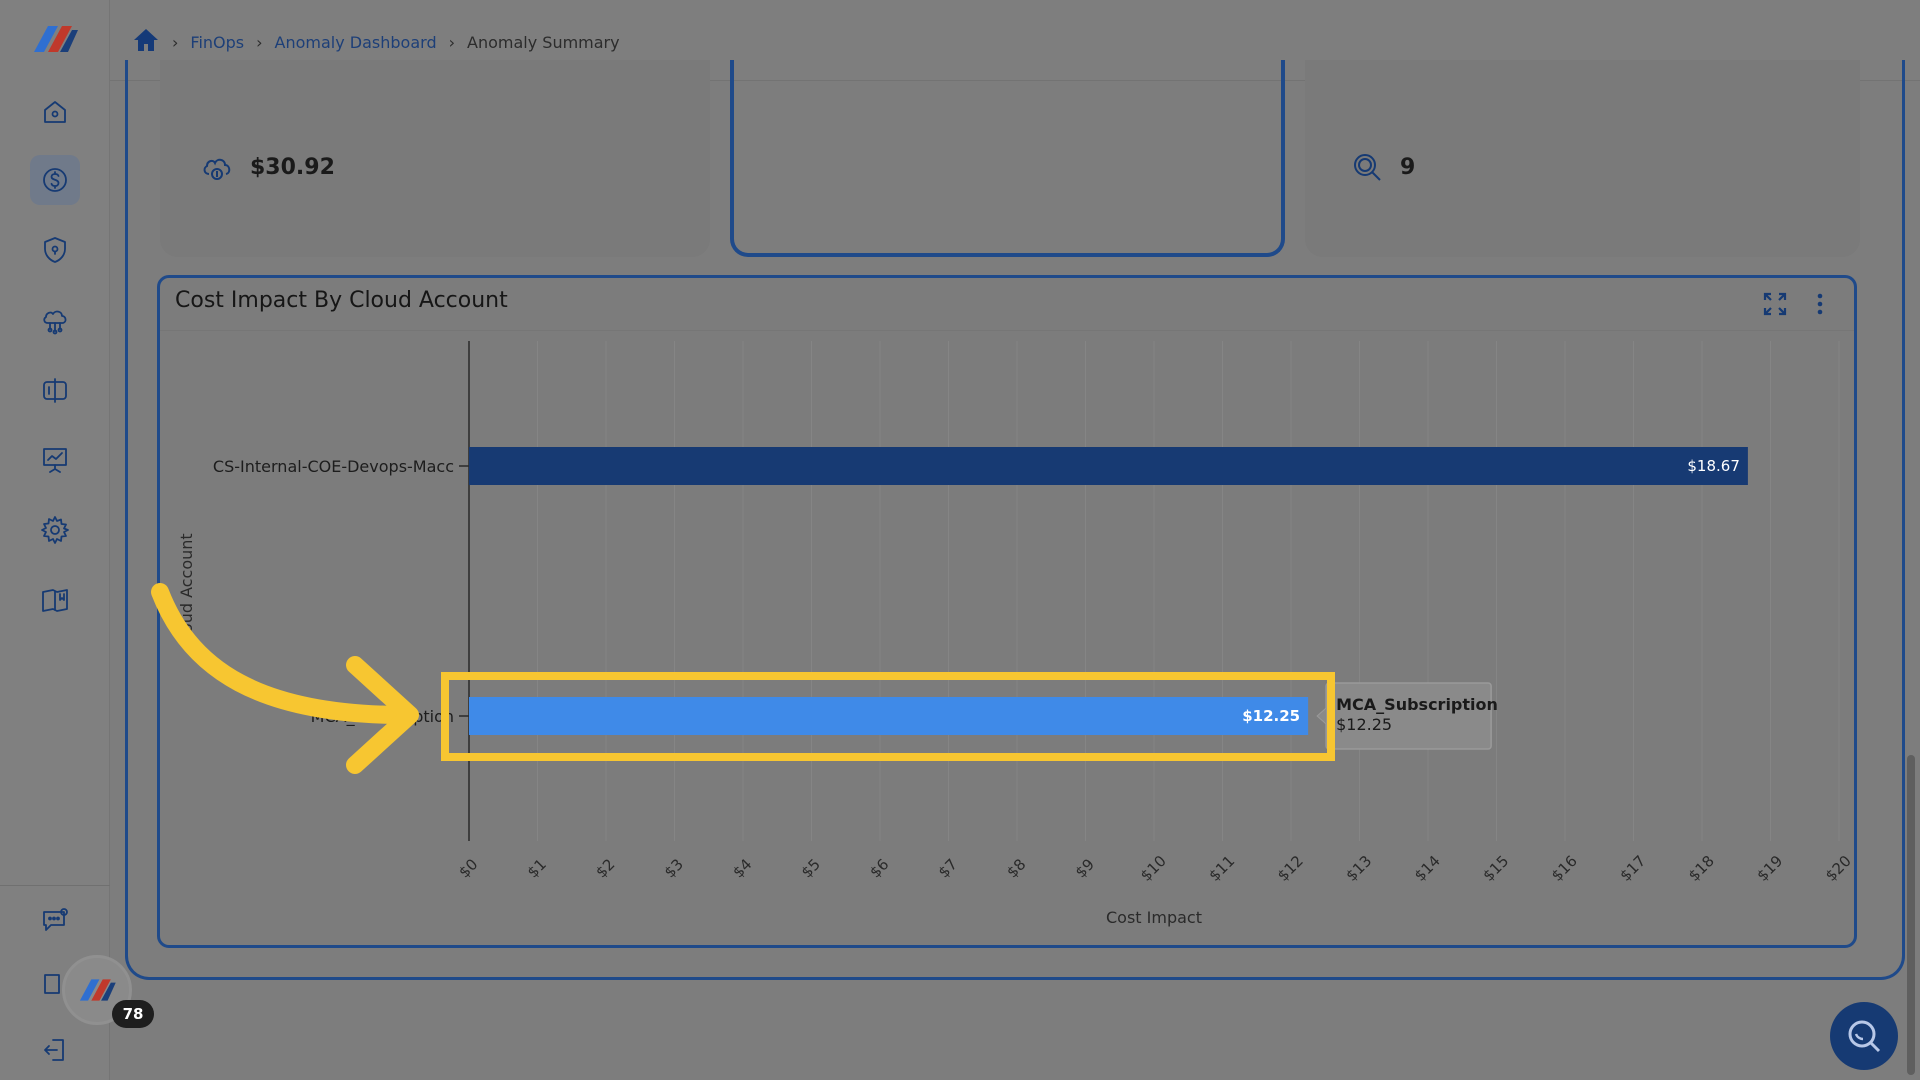 The image size is (1920, 1080). Describe the element at coordinates (55, 600) in the screenshot. I see `book-icon` at that location.